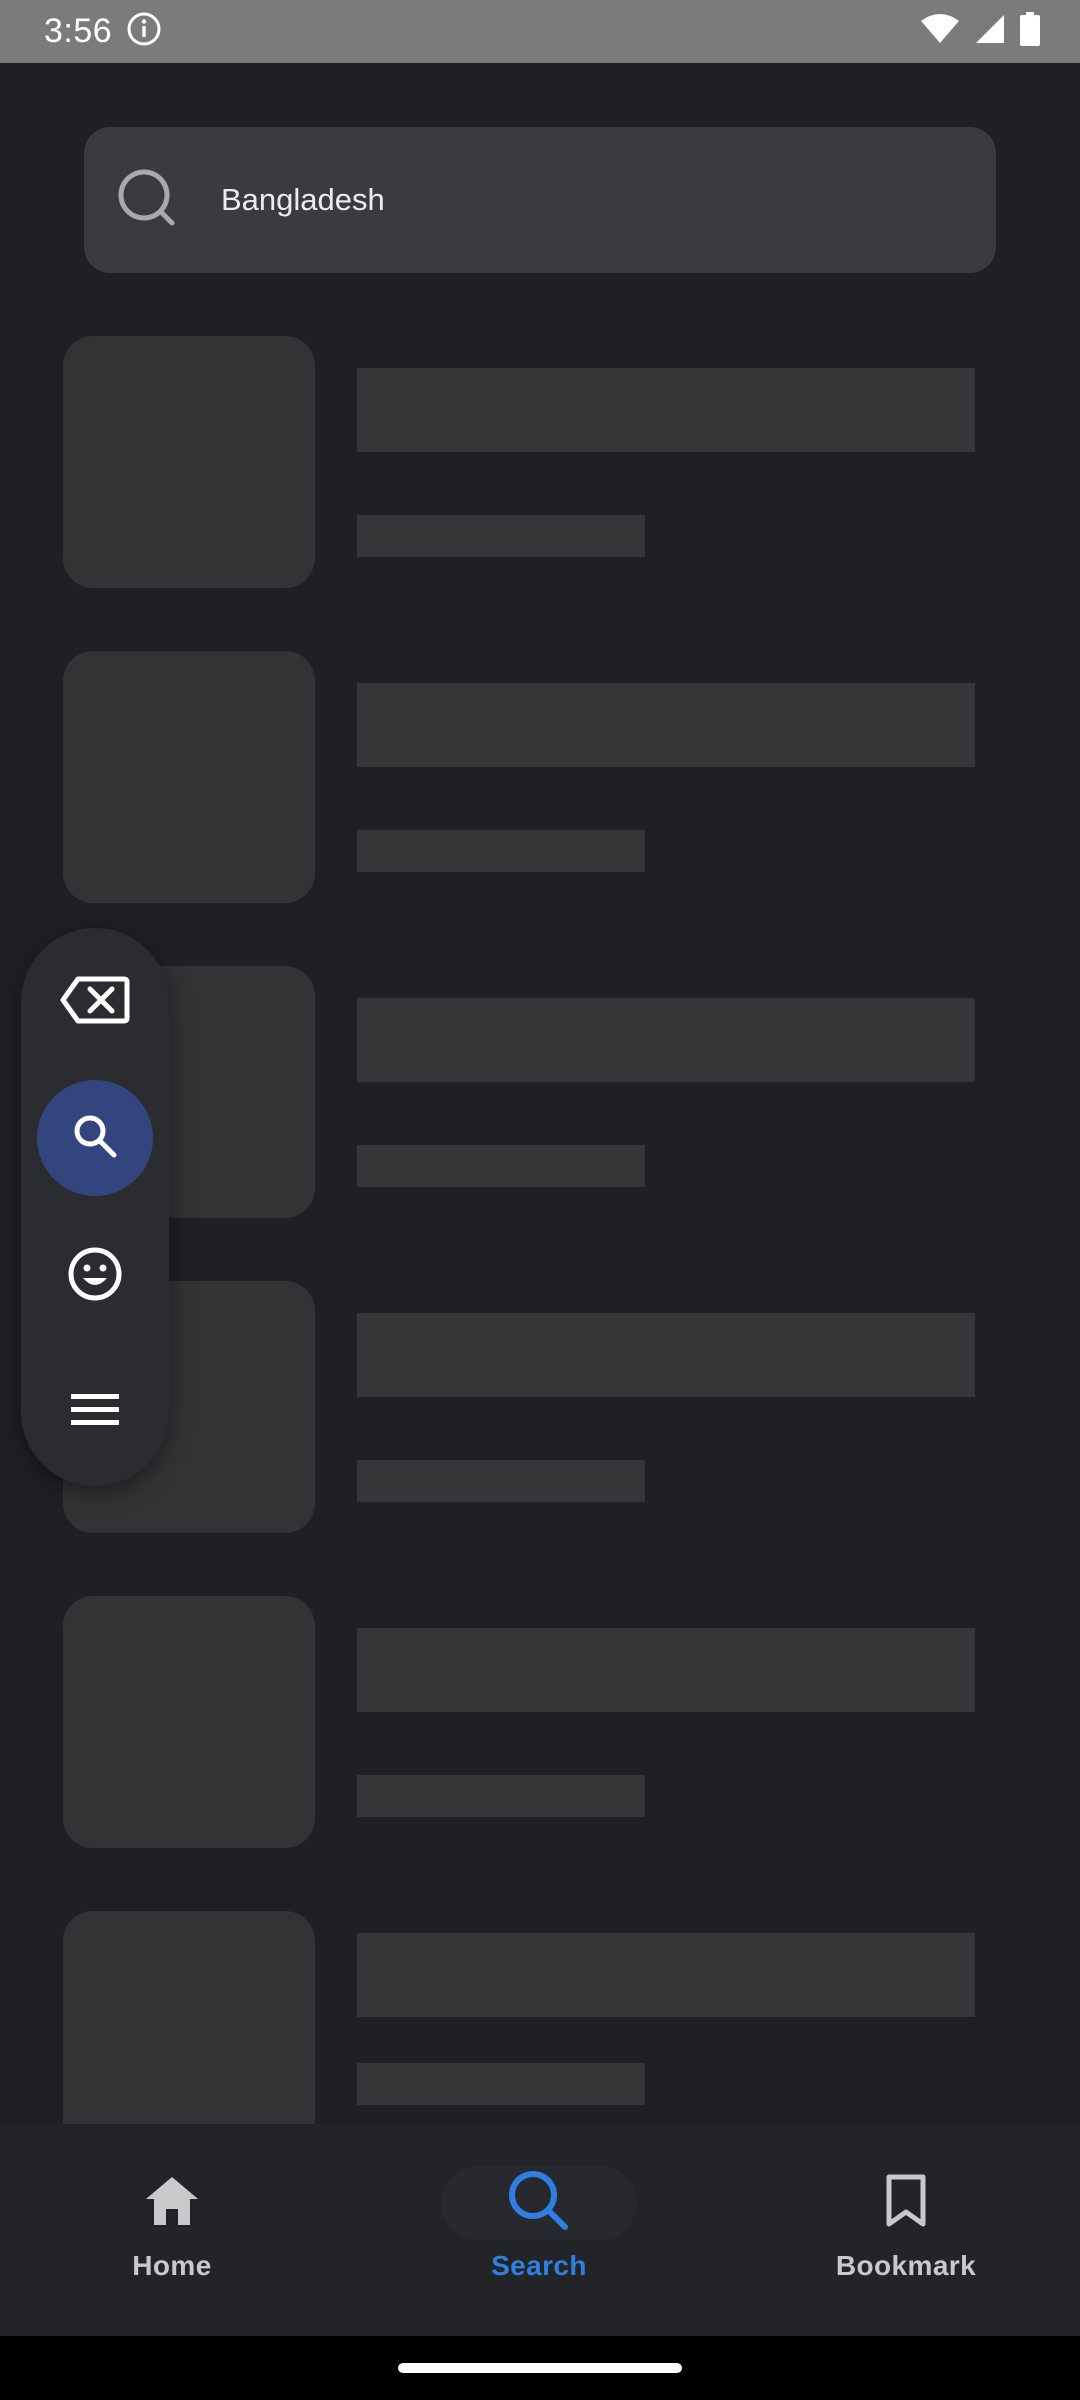  What do you see at coordinates (540, 31) in the screenshot?
I see `status-bar: 3:56` at bounding box center [540, 31].